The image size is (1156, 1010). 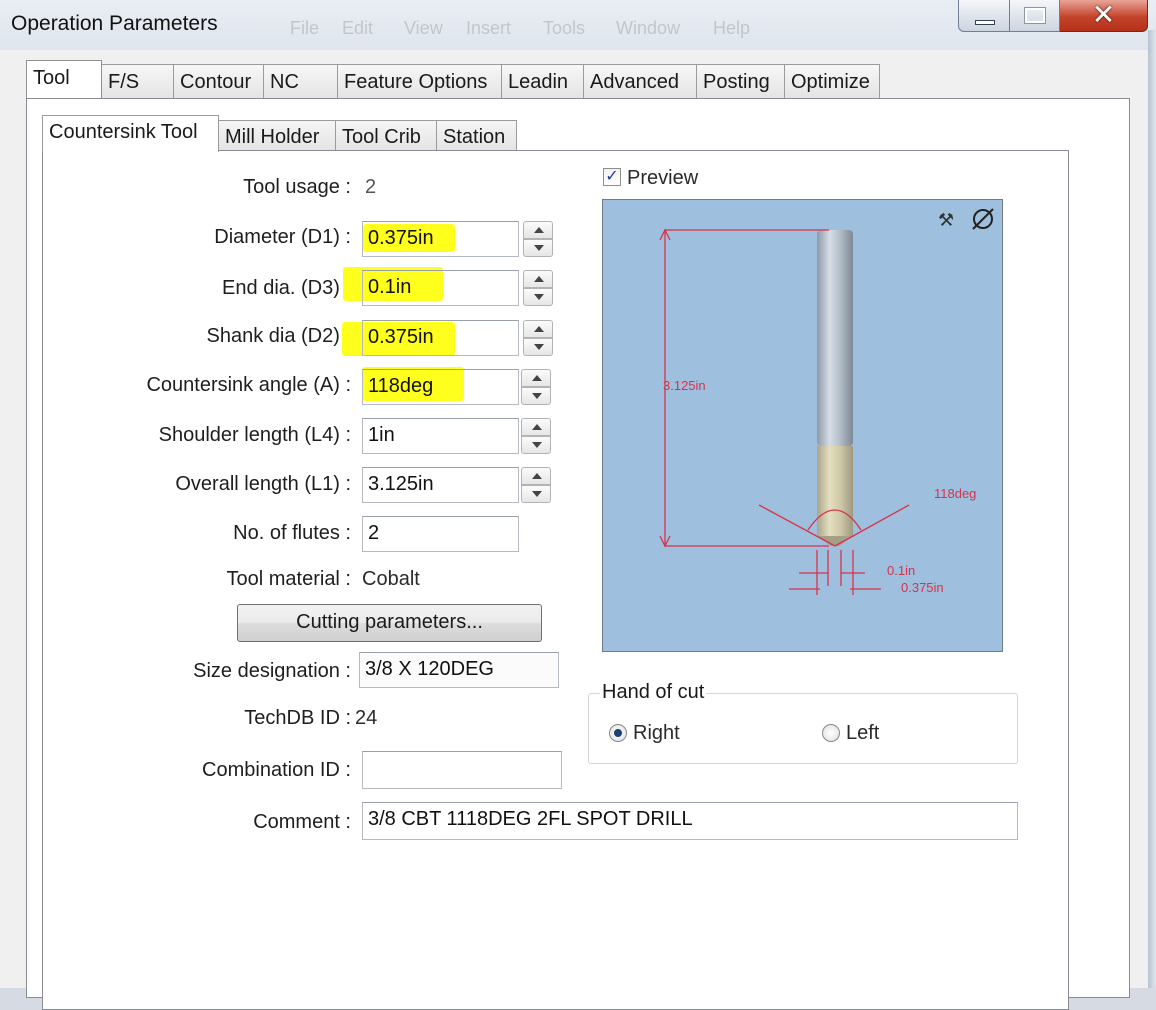 I want to click on window-title: Operation Parameters, so click(x=114, y=23).